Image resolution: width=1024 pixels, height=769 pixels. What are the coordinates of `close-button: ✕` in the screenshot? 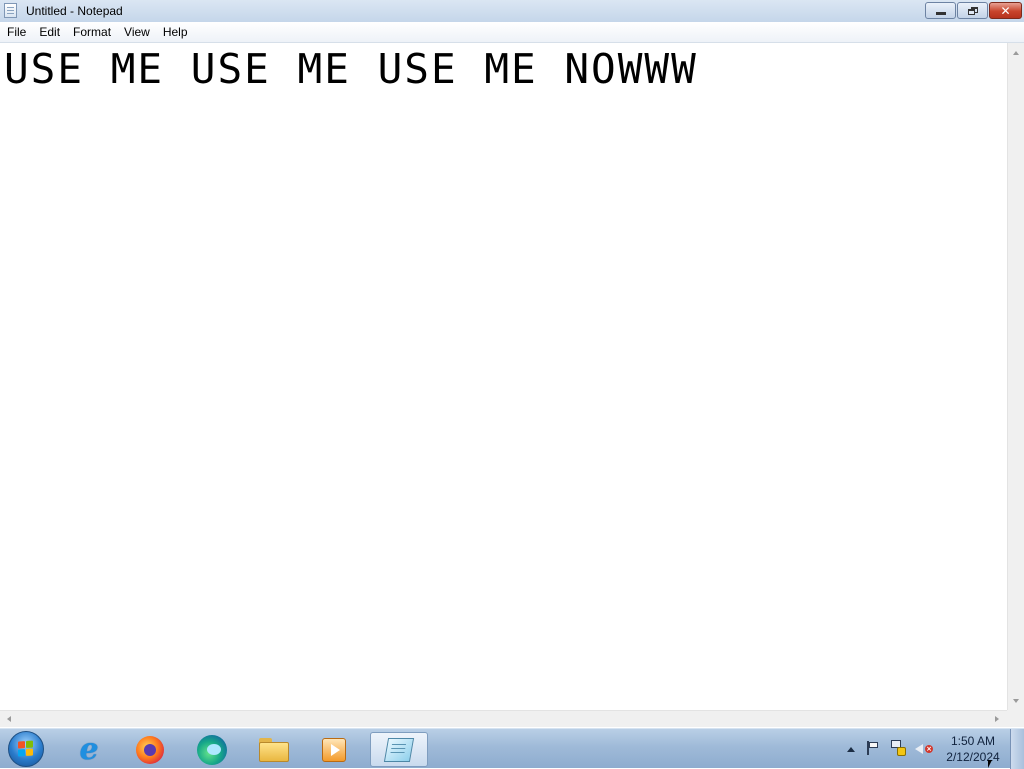 It's located at (1005, 10).